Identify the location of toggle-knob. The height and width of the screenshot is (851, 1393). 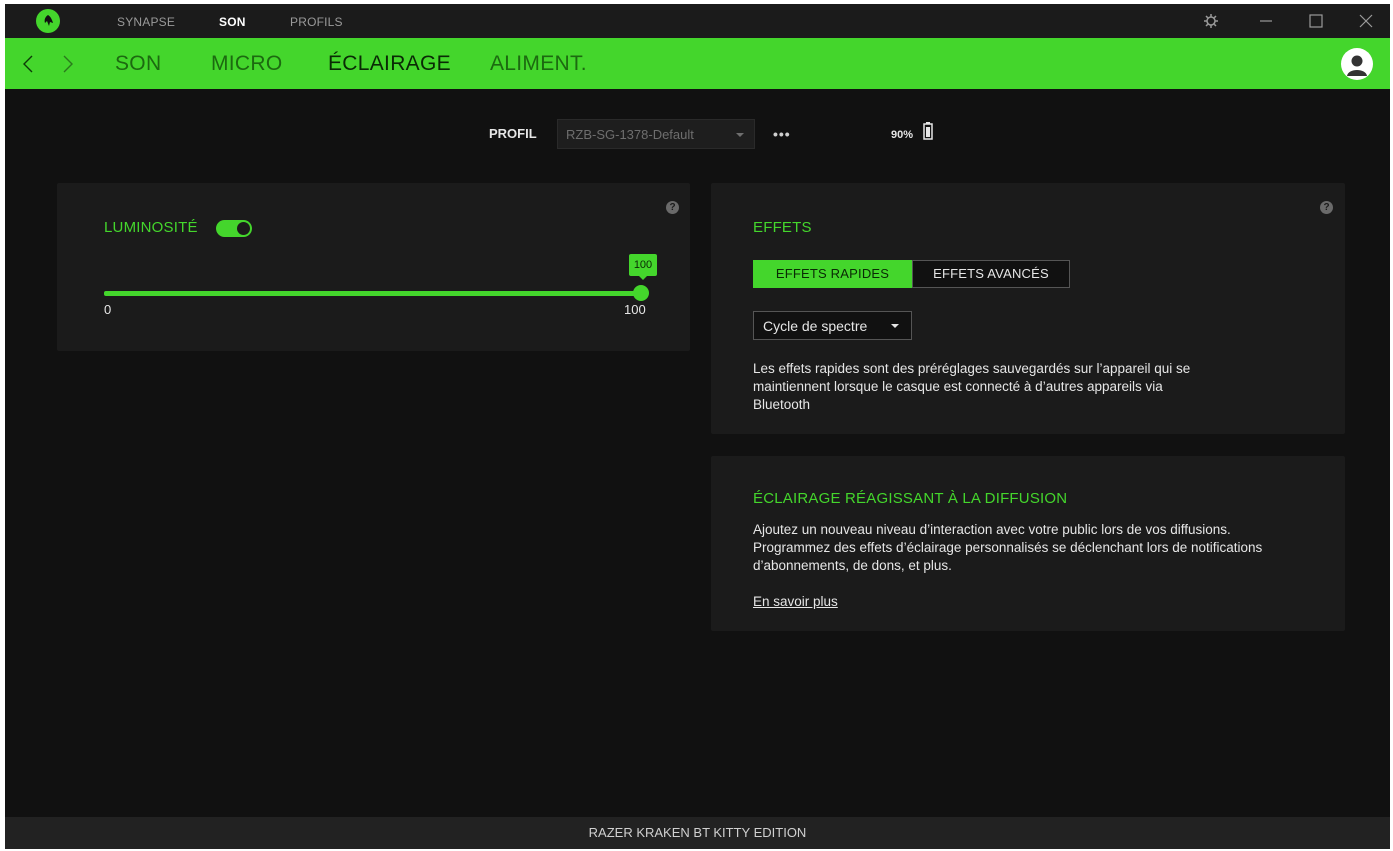
(243, 228).